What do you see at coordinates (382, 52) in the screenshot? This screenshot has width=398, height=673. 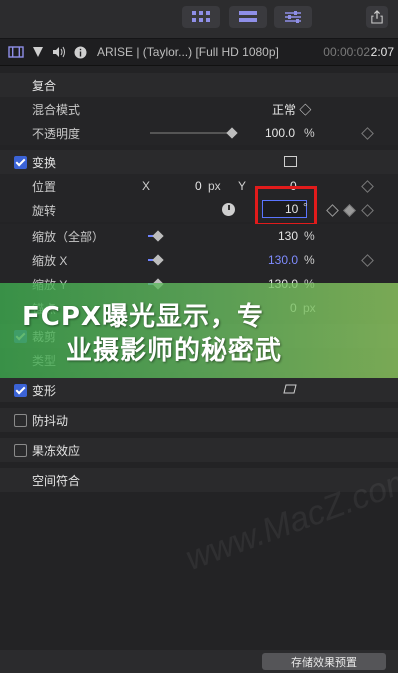 I see `duration: 2:07` at bounding box center [382, 52].